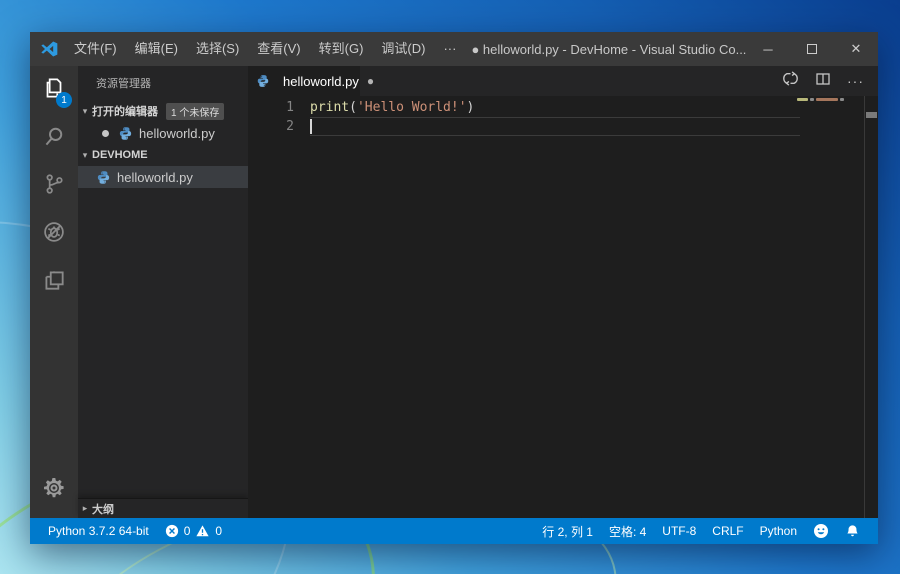  I want to click on line-number: 2, so click(290, 126).